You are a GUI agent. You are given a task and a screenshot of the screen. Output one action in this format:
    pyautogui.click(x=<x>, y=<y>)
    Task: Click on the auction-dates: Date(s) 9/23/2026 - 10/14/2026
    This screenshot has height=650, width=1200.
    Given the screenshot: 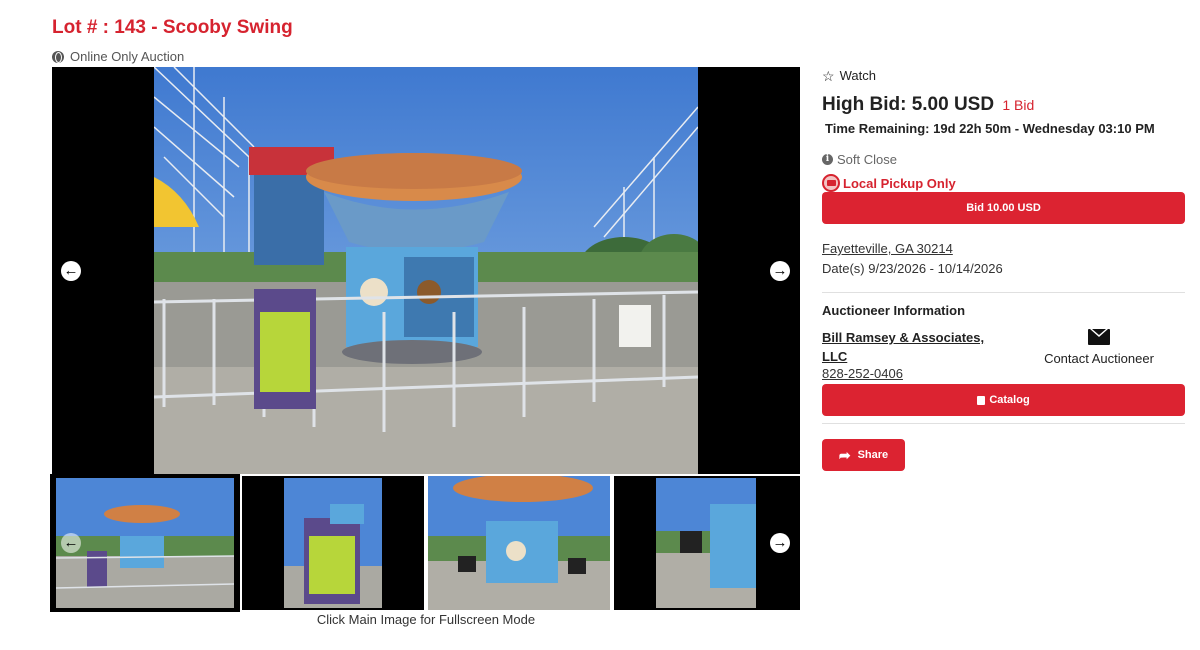 What is the action you would take?
    pyautogui.click(x=912, y=268)
    